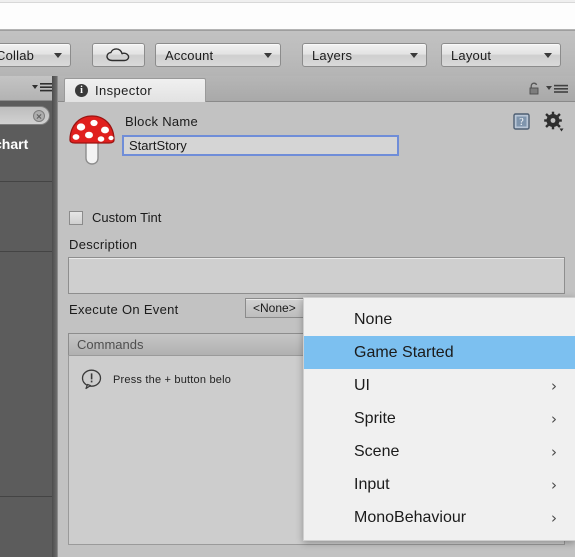  Describe the element at coordinates (364, 55) in the screenshot. I see `layers-button: Layers` at that location.